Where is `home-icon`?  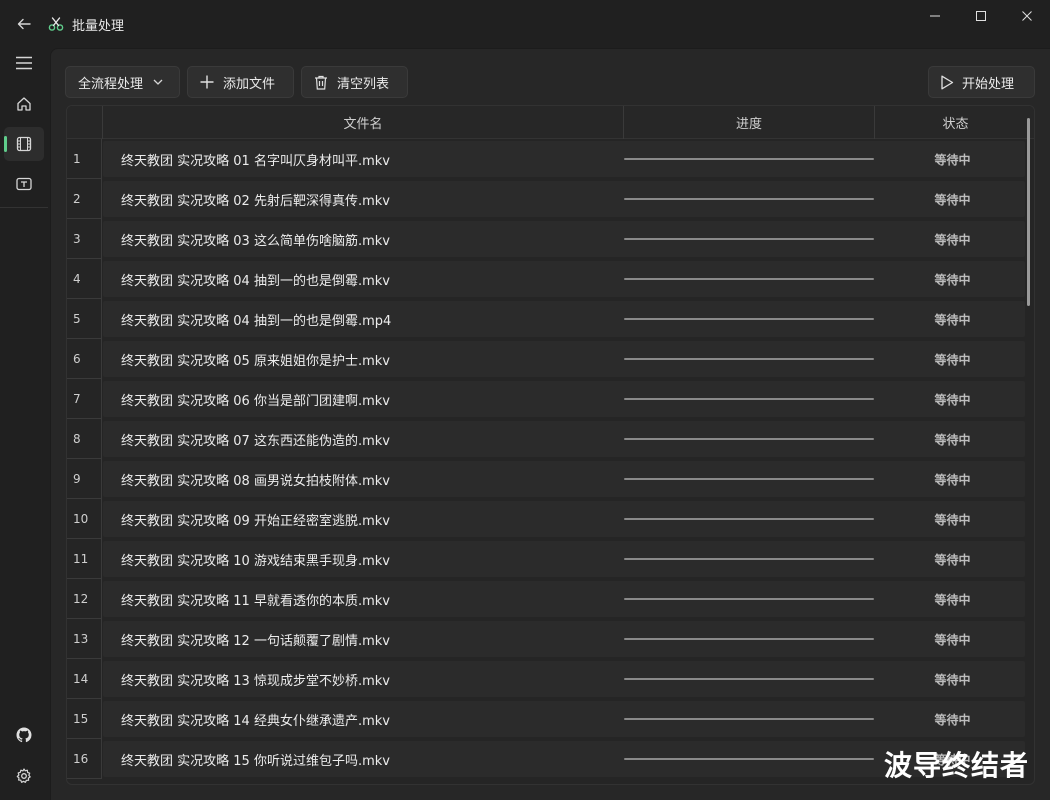
home-icon is located at coordinates (24, 104).